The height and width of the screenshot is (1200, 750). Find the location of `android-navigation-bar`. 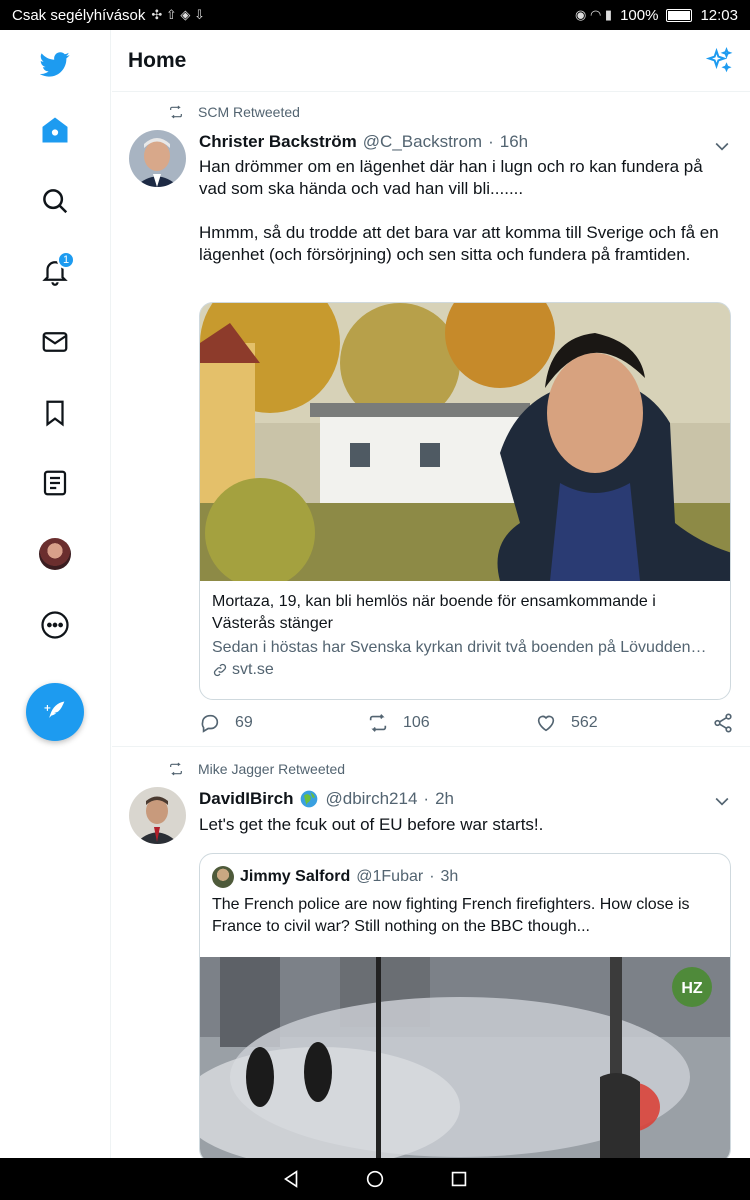

android-navigation-bar is located at coordinates (375, 1179).